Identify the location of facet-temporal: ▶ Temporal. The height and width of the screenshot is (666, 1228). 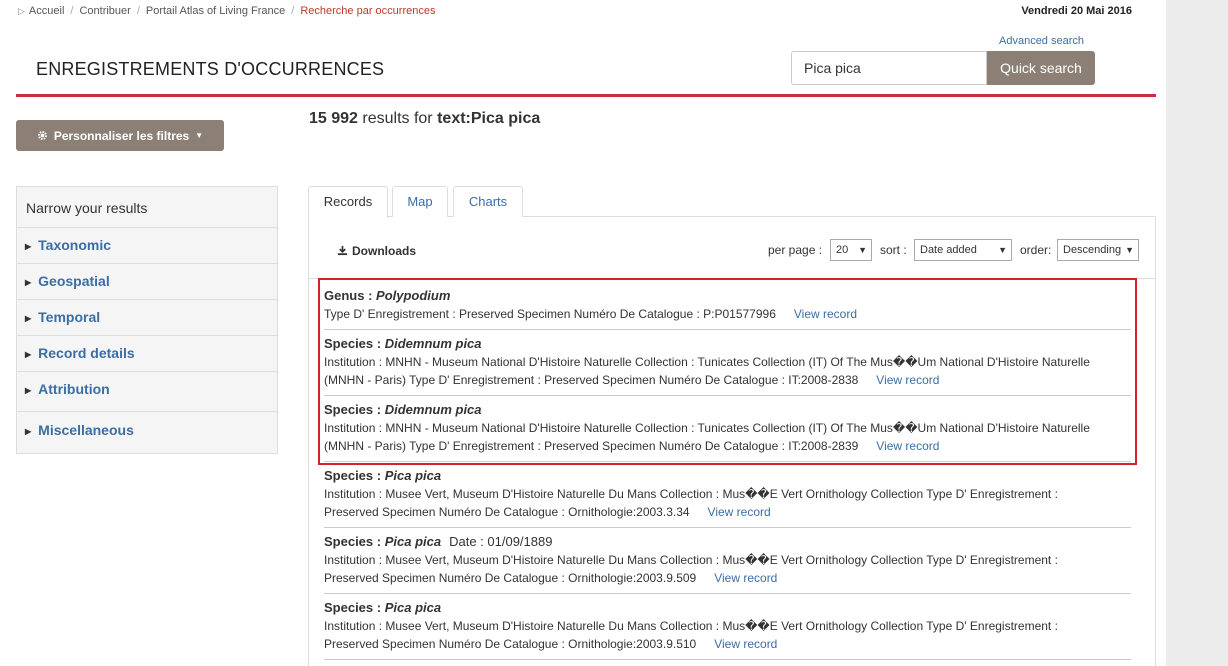
(147, 318).